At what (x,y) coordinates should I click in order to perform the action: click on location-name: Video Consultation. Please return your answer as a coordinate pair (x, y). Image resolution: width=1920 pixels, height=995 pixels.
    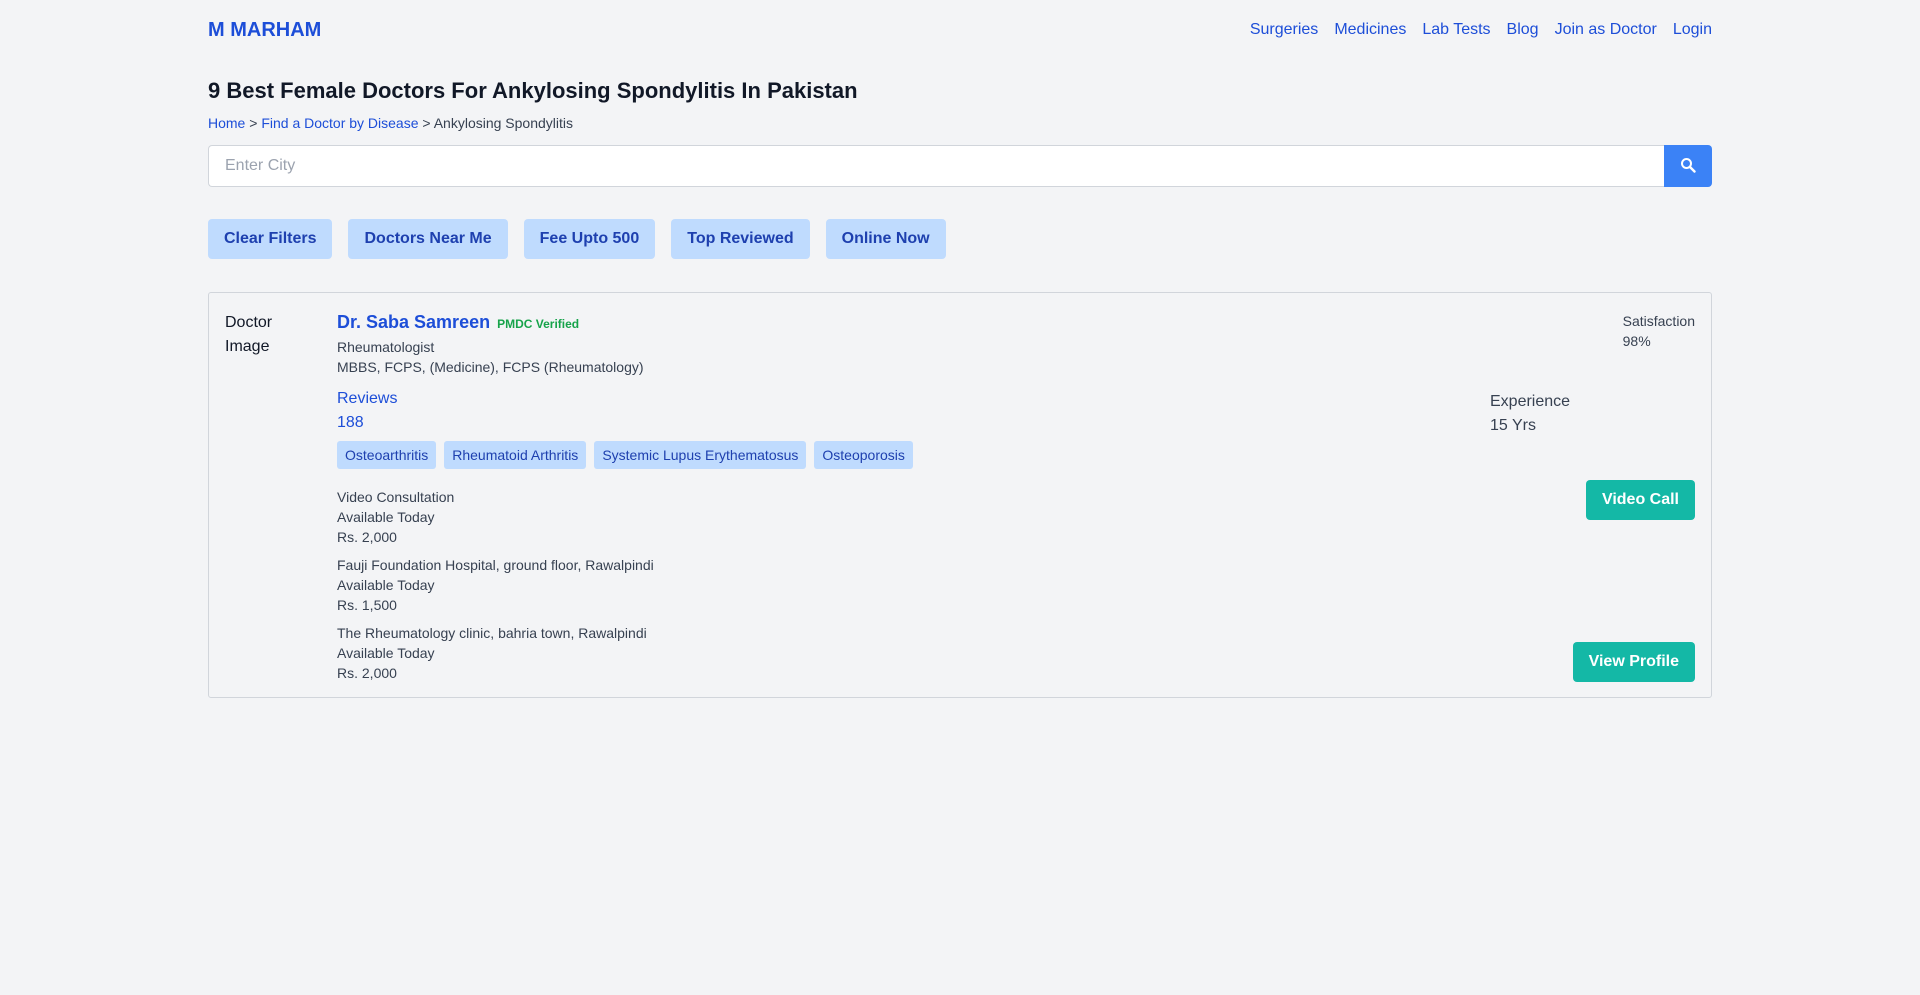
    Looking at the image, I should click on (396, 497).